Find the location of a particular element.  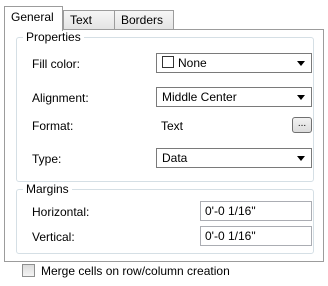

merge-cells-label: Merge cells on row/column creation is located at coordinates (135, 271).